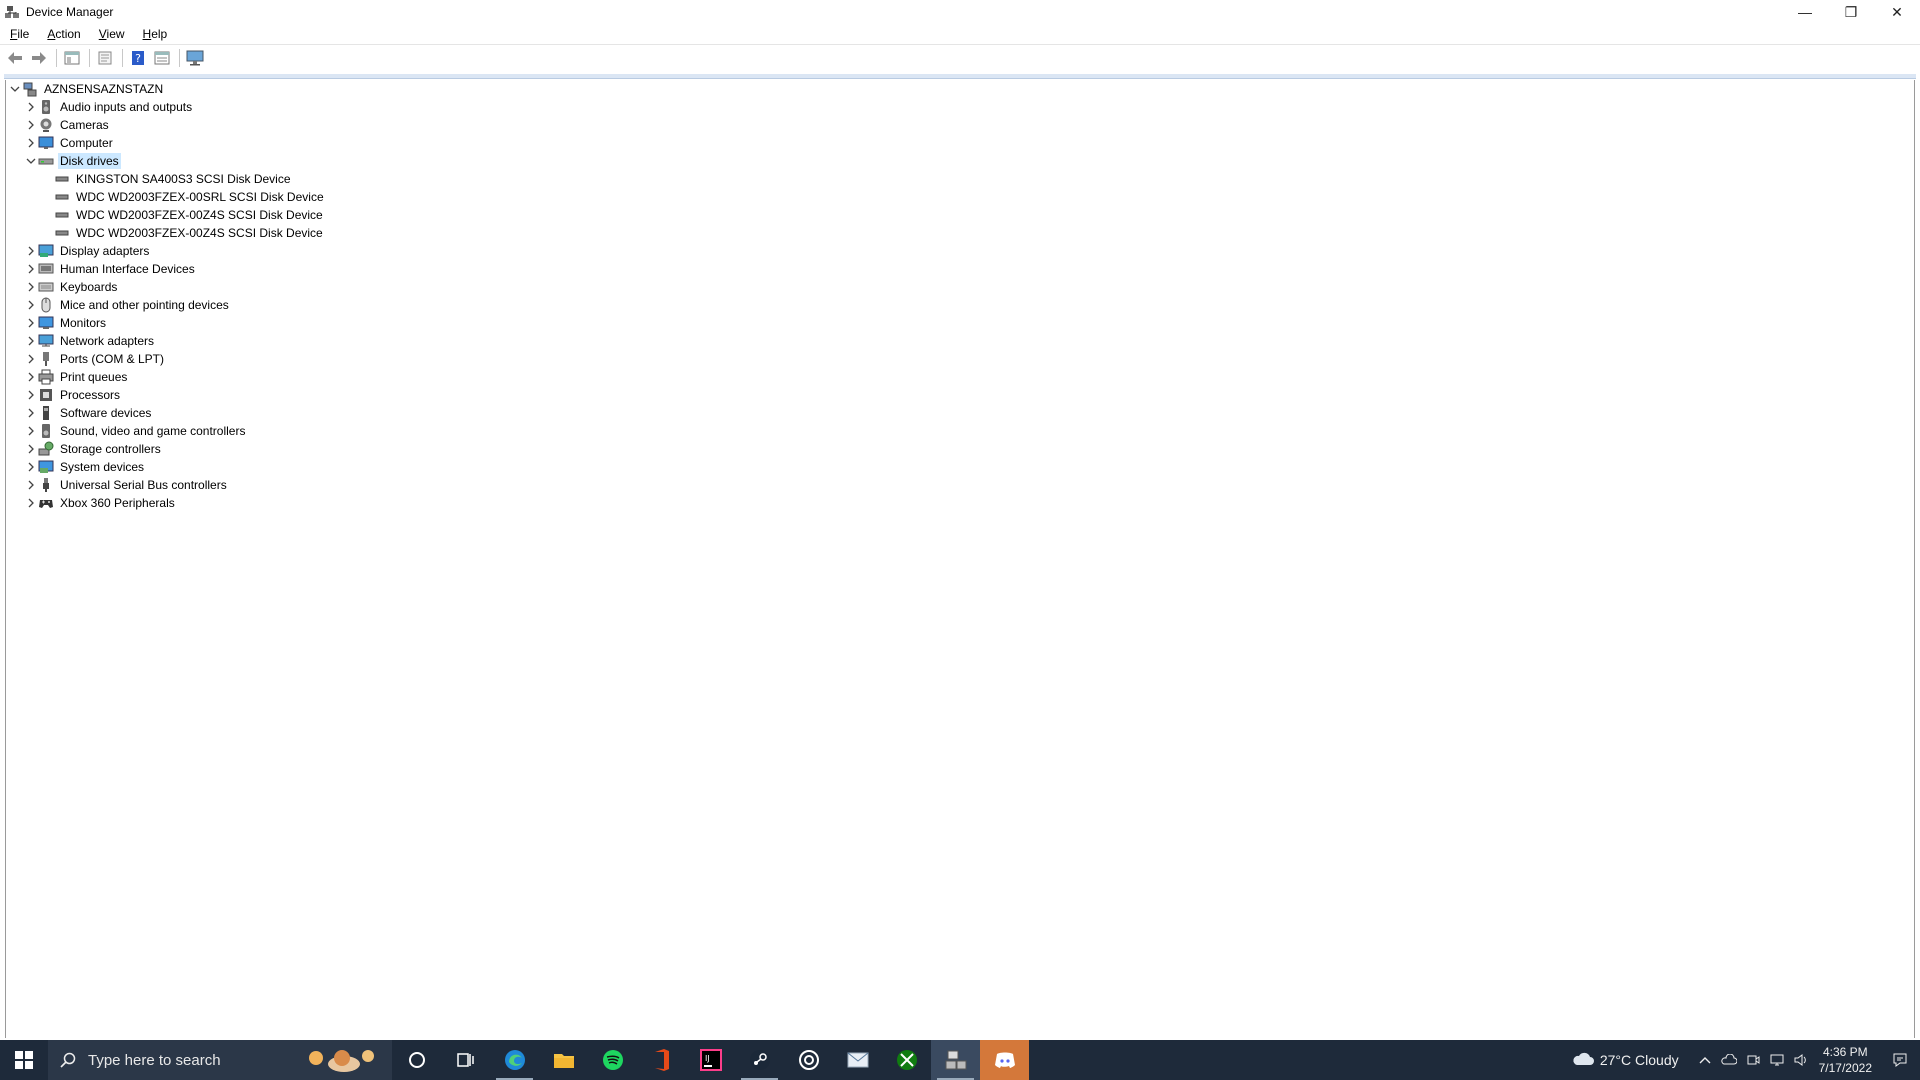 This screenshot has height=1080, width=1920. What do you see at coordinates (857, 1060) in the screenshot?
I see `mail-icon` at bounding box center [857, 1060].